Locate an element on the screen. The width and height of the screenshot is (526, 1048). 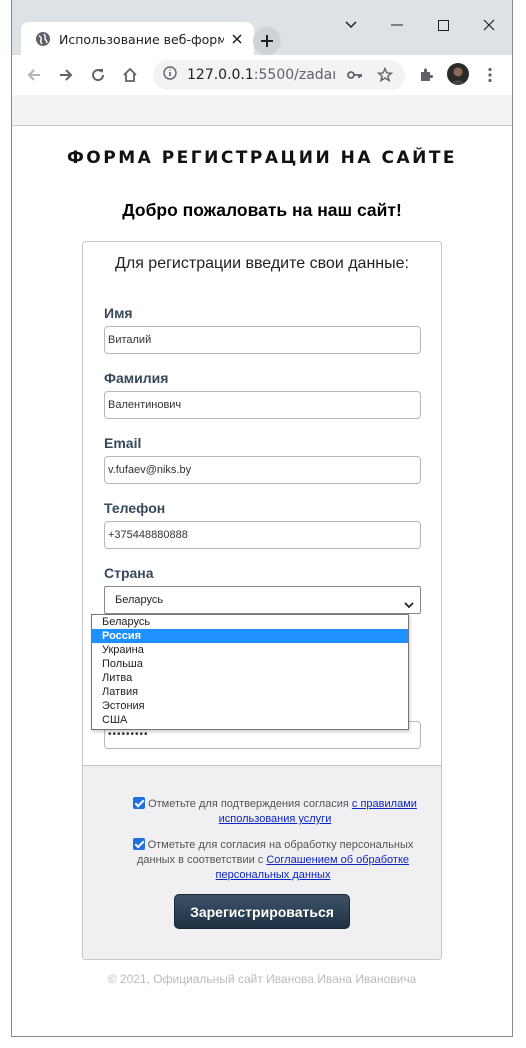
minimize-icon is located at coordinates (397, 25).